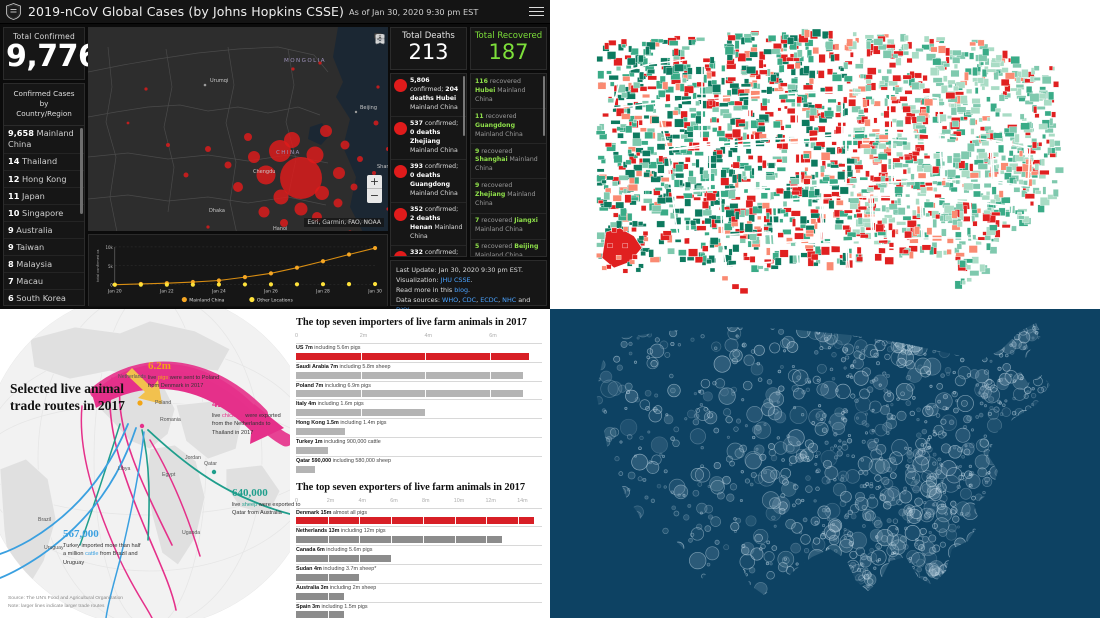  I want to click on zoom-in-button: +, so click(374, 182).